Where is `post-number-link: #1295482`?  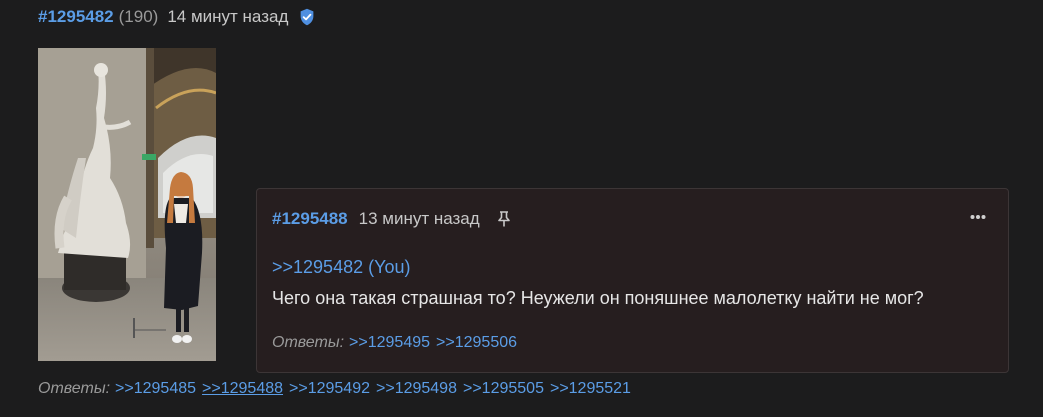 post-number-link: #1295482 is located at coordinates (76, 17).